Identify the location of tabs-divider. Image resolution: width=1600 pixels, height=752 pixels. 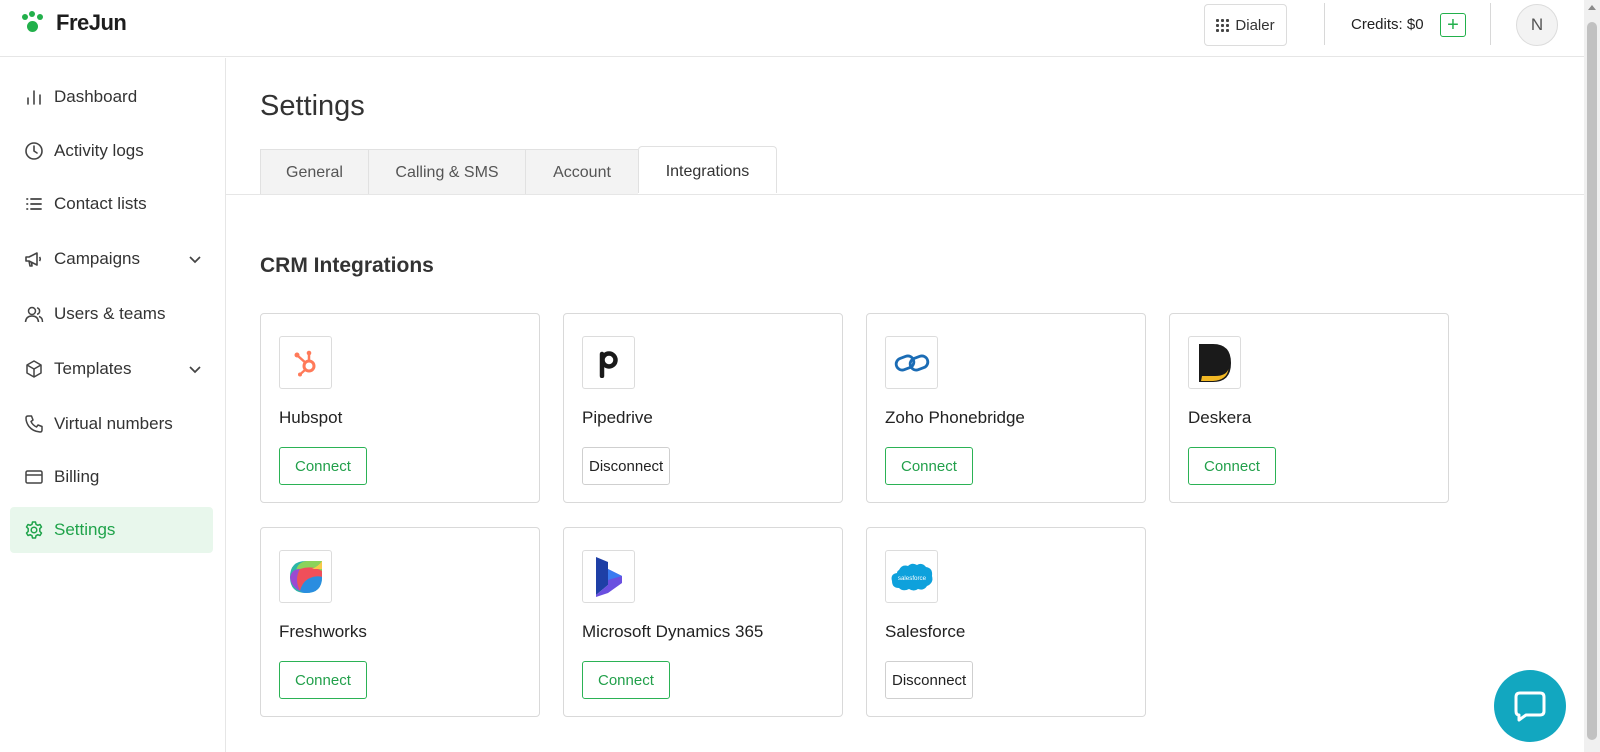
(905, 194).